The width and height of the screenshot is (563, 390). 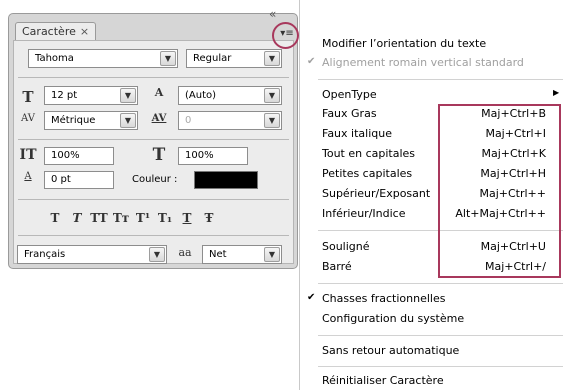 What do you see at coordinates (272, 14) in the screenshot?
I see `collapse-panel-icon: «` at bounding box center [272, 14].